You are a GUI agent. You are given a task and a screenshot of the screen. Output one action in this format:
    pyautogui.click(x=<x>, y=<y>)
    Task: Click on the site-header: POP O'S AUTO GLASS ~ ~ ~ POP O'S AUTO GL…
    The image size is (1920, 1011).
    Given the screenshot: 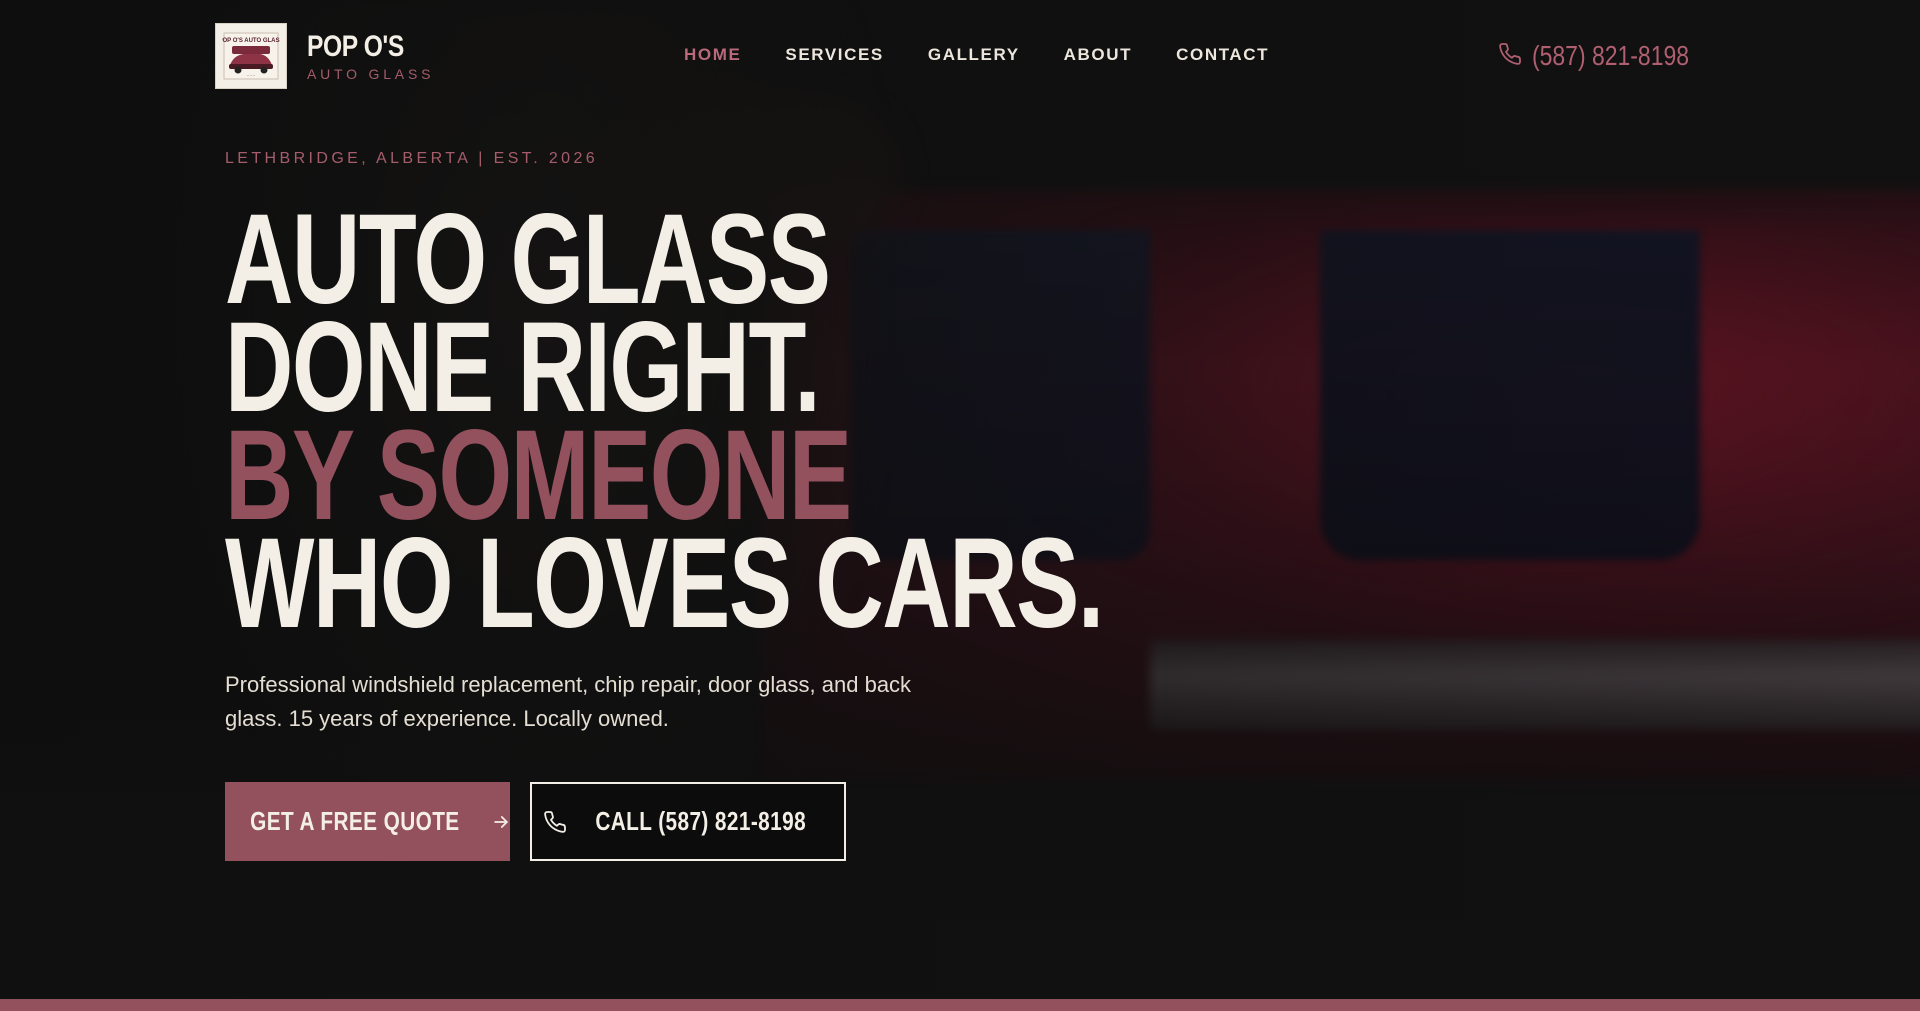 What is the action you would take?
    pyautogui.click(x=960, y=56)
    